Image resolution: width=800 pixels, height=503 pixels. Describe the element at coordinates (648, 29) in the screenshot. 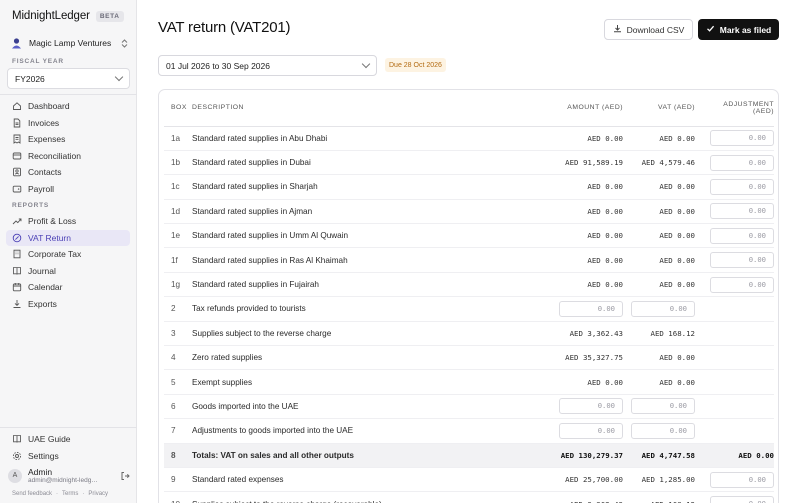

I see `download-csv-button: Download CSV` at that location.